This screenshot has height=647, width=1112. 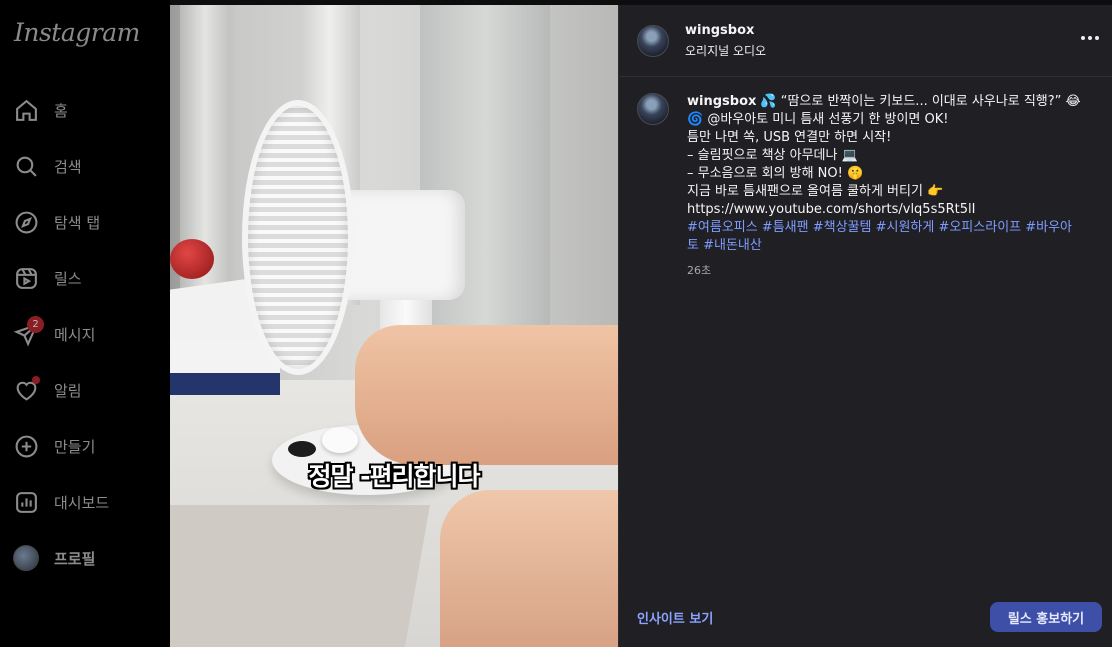 I want to click on view-insights-link: 인사이트 보기, so click(x=675, y=617).